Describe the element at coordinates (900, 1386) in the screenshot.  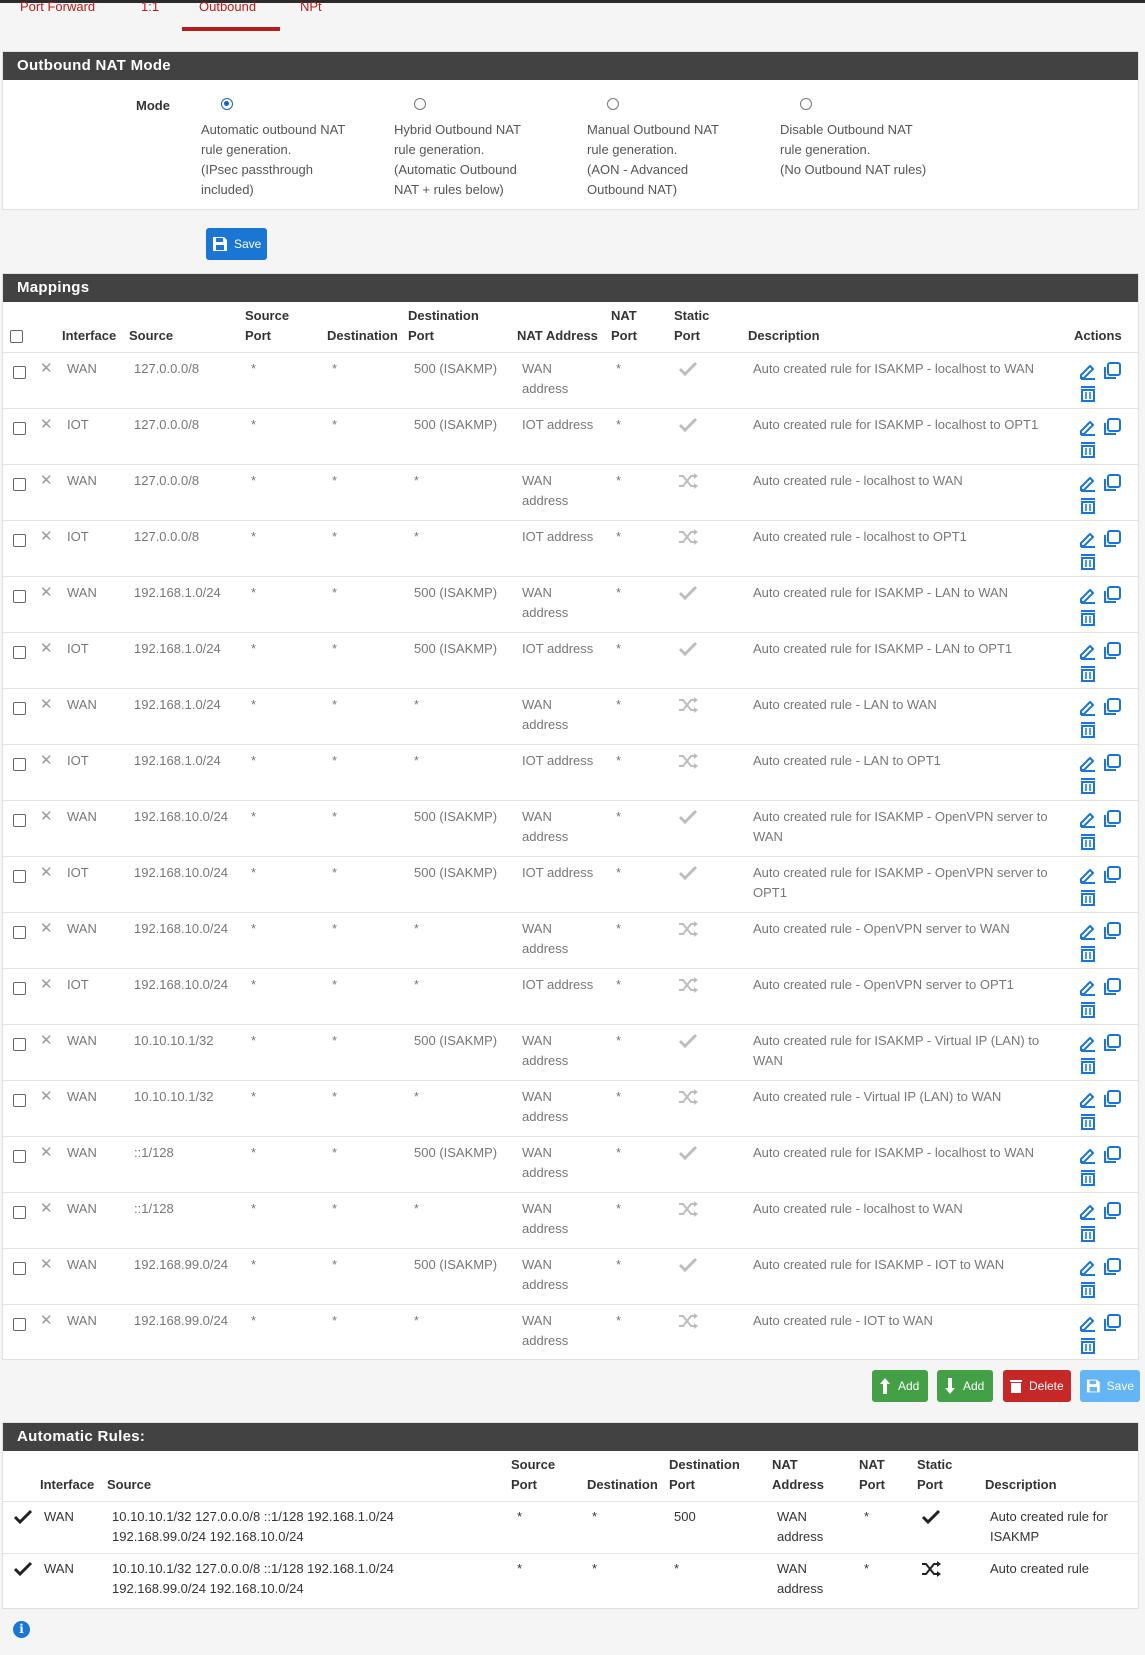
I see `add-top-button: Add` at that location.